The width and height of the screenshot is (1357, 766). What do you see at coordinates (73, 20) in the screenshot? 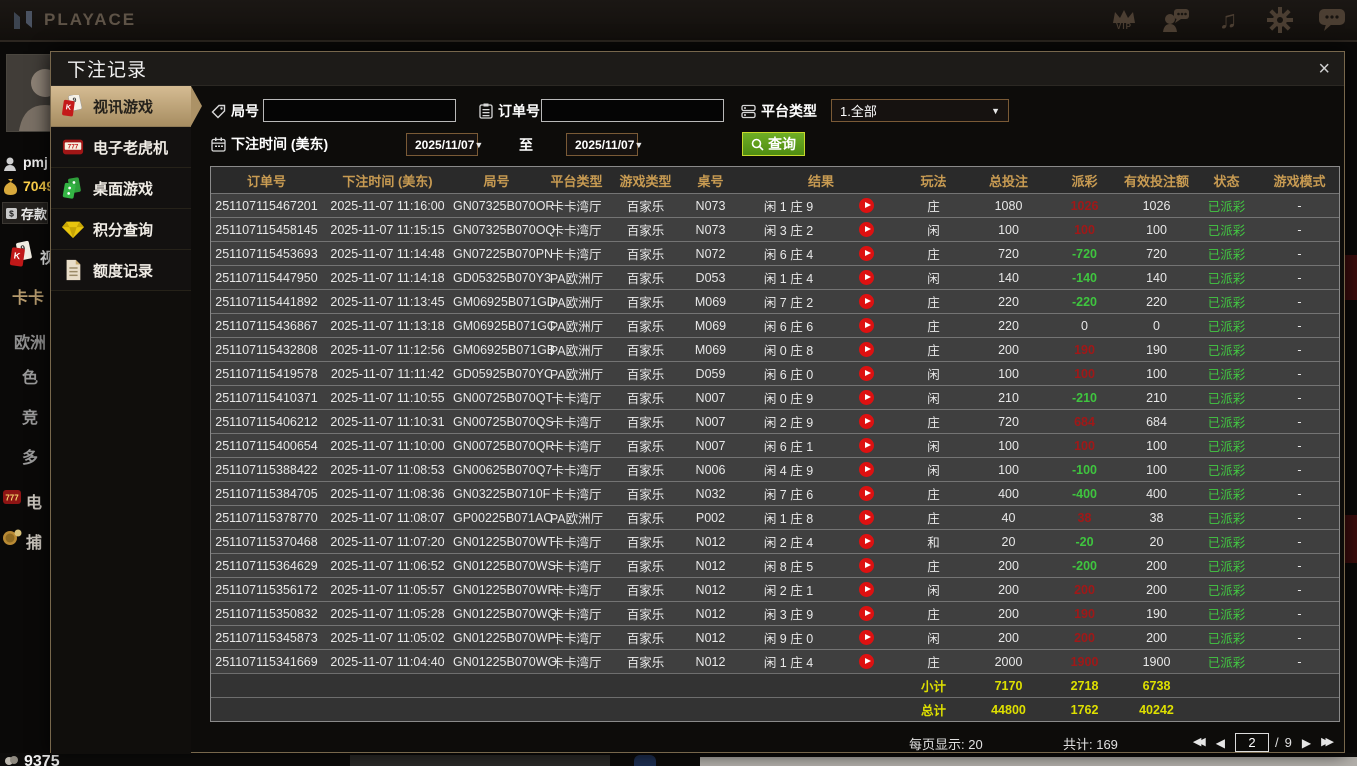
I see `brand-logo: PLAYACE` at bounding box center [73, 20].